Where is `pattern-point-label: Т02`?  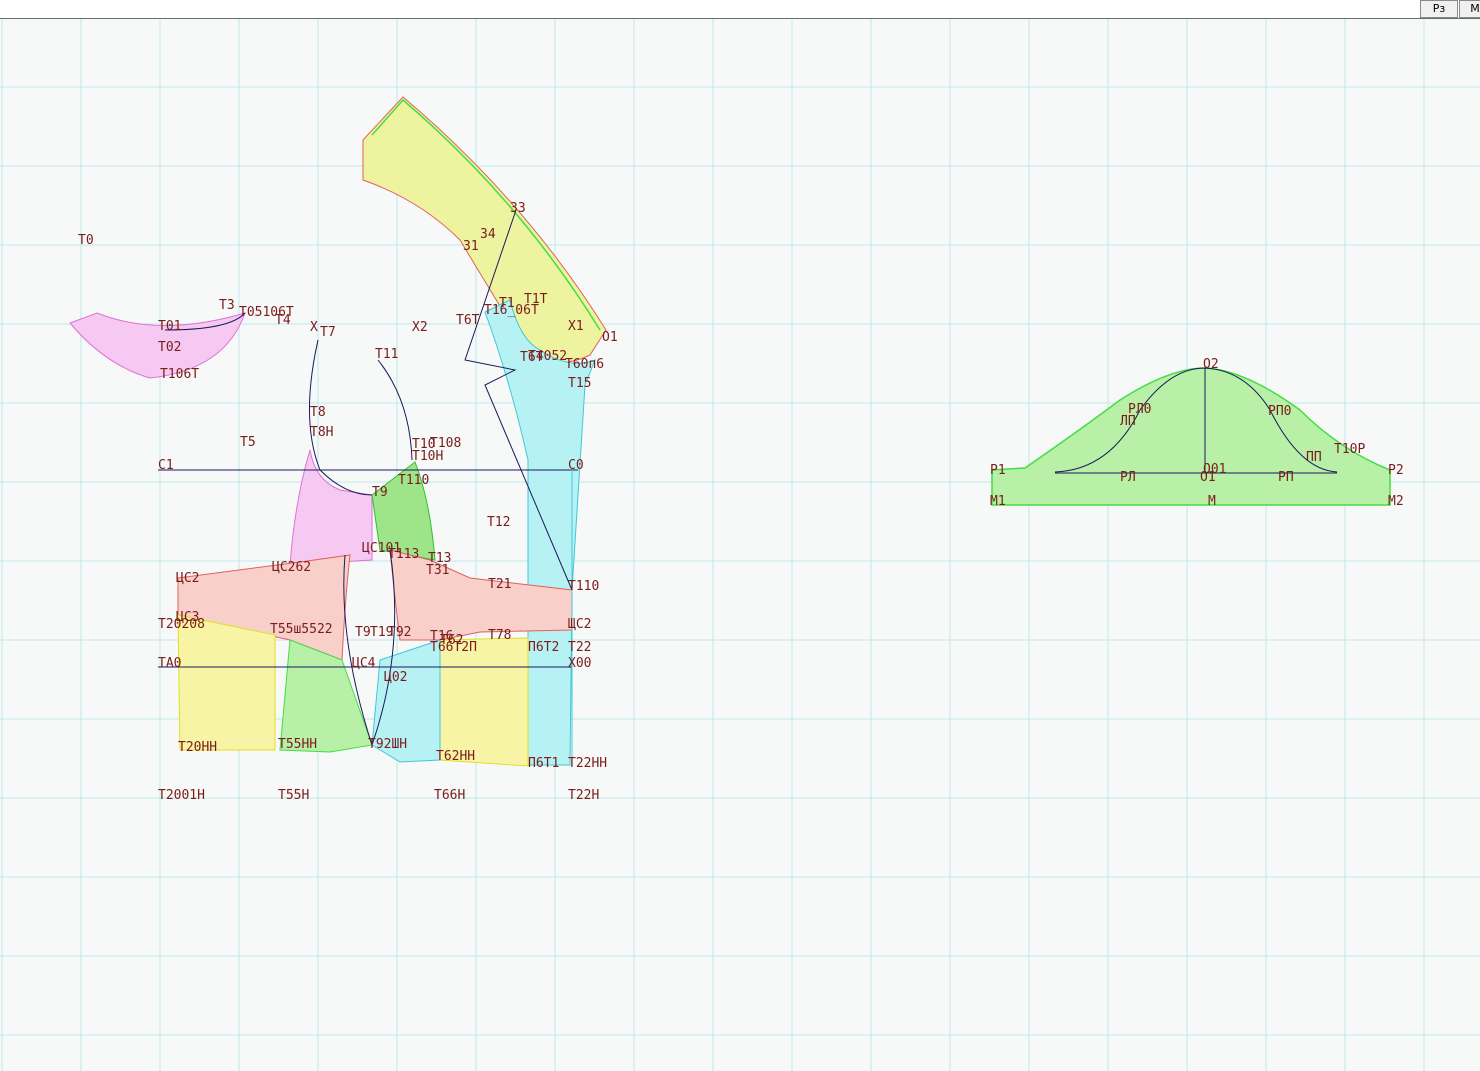
pattern-point-label: Т02 is located at coordinates (169, 347).